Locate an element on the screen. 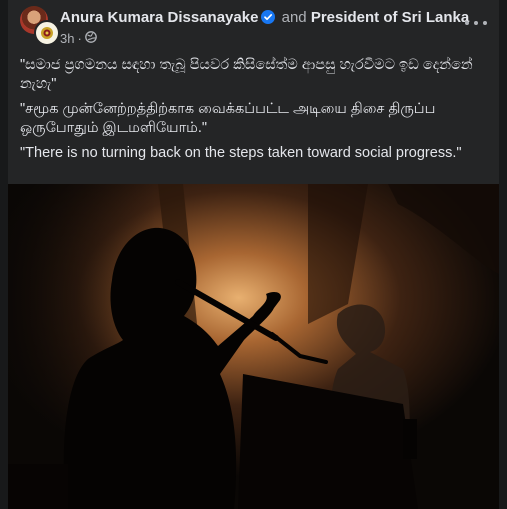 Image resolution: width=507 pixels, height=509 pixels. verified-badge-icon is located at coordinates (268, 19).